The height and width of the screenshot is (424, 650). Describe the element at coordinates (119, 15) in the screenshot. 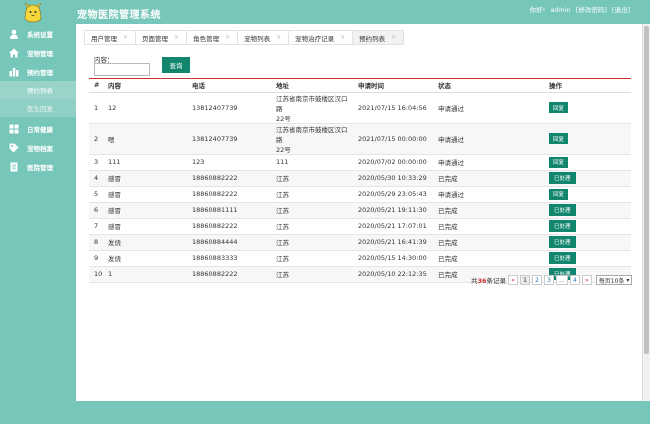

I see `app-title: 宠物医院管理系统` at that location.